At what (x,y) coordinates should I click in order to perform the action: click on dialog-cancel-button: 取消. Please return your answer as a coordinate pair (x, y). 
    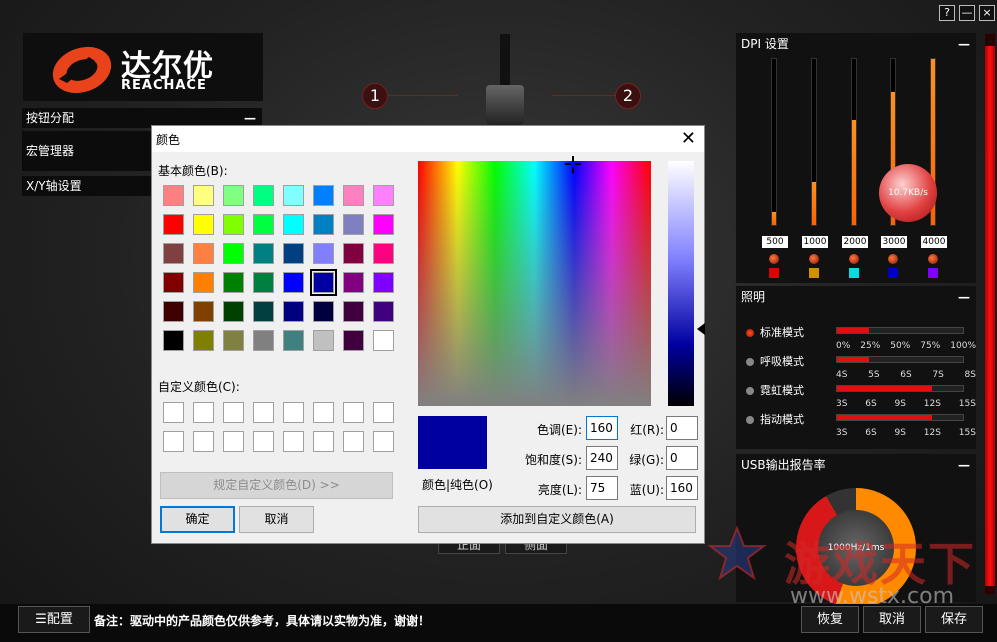
    Looking at the image, I should click on (276, 519).